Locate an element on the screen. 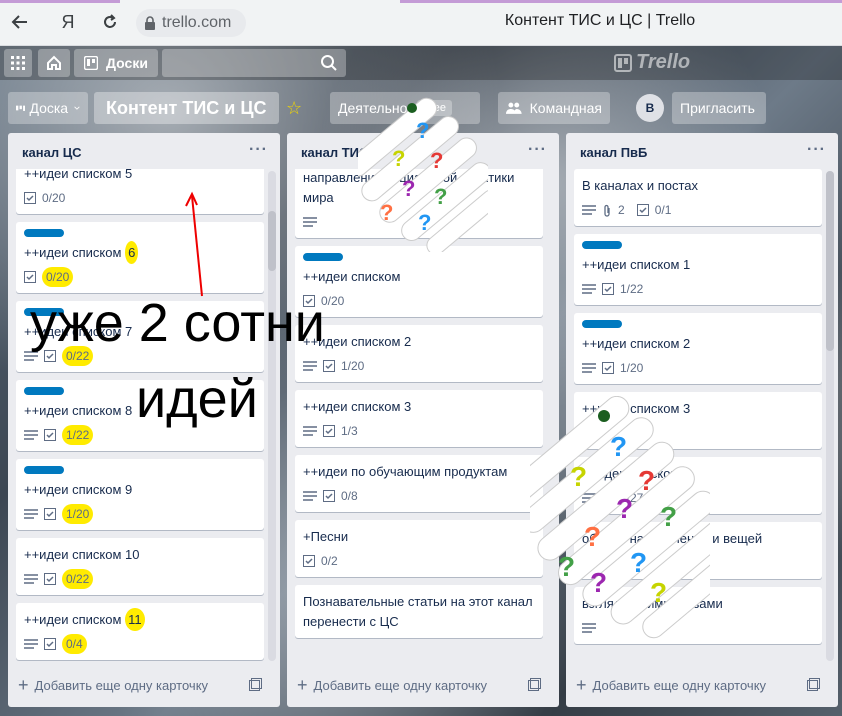 Image resolution: width=842 pixels, height=716 pixels. checklist-count: 0/20 is located at coordinates (58, 277).